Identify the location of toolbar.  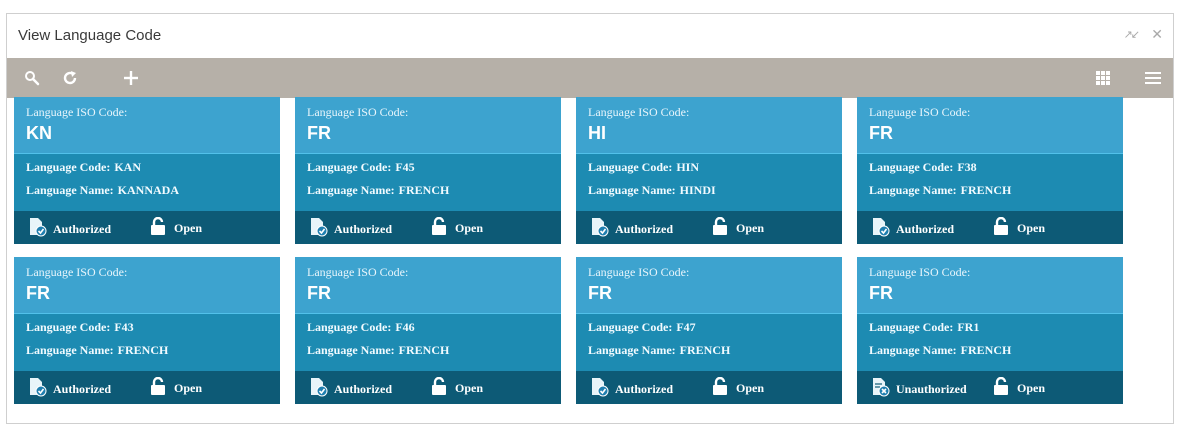
(590, 78).